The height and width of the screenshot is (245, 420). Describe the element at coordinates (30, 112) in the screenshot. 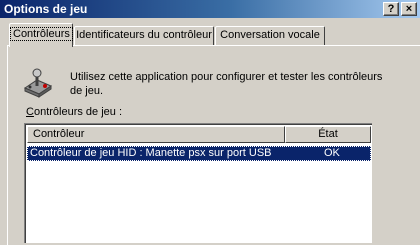

I see `list-label-accelerator: C` at that location.